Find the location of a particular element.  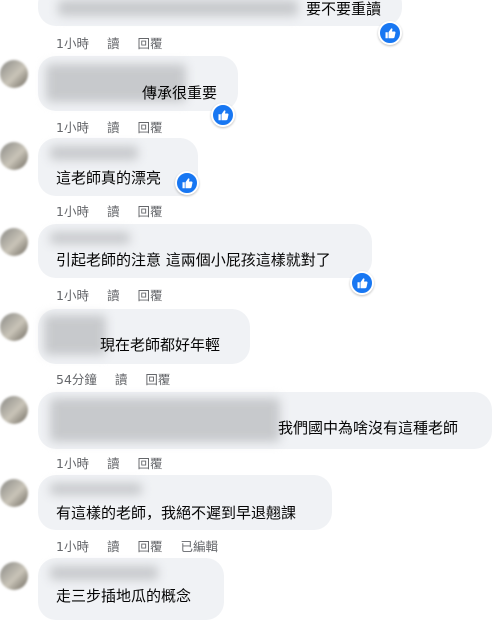

comment-actions: 1小時 讀 回覆 已編輯 is located at coordinates (137, 545).